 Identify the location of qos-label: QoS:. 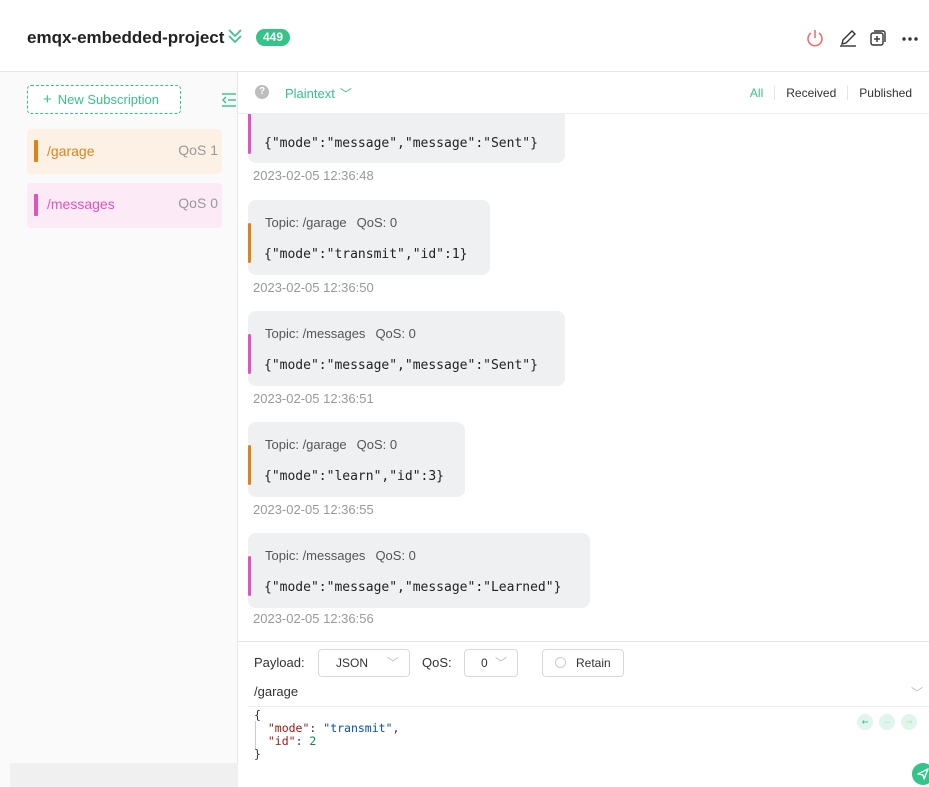
(437, 662).